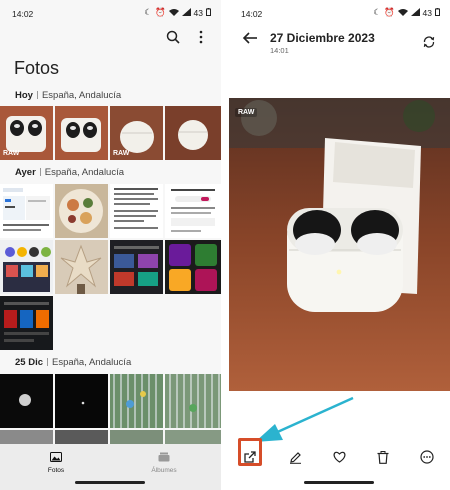 The image size is (450, 490). I want to click on section-header-today: Hoy España, Andalucía, so click(68, 95).